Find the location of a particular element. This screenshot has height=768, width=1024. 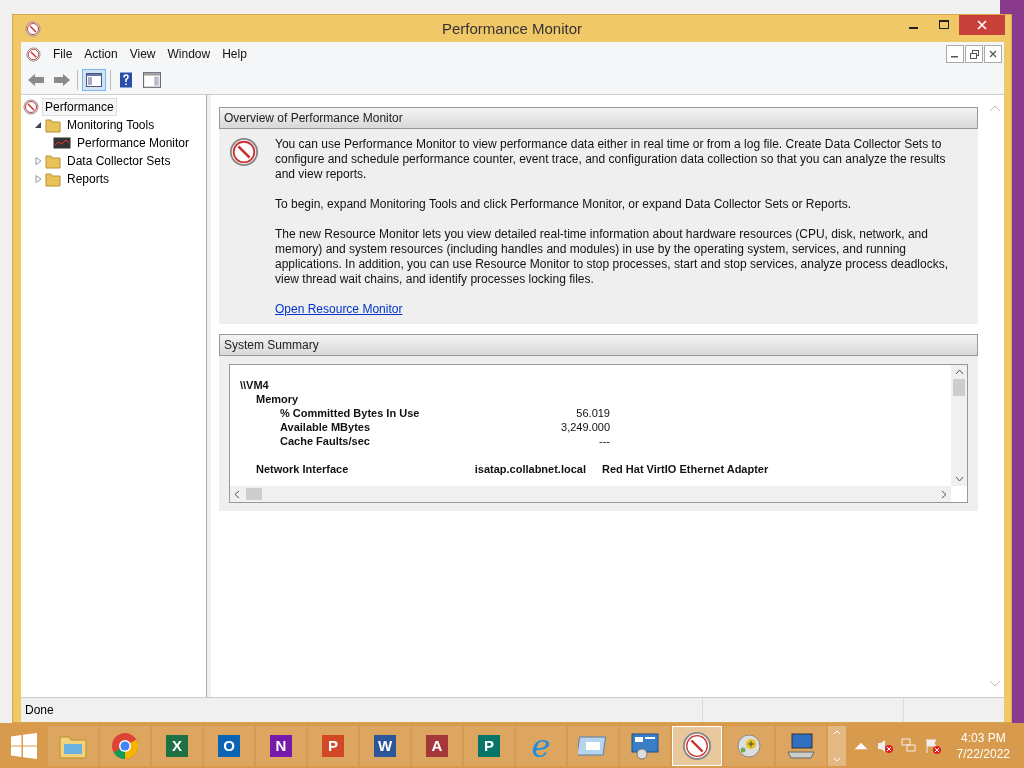

scroll-down-icon is located at coordinates (959, 479).